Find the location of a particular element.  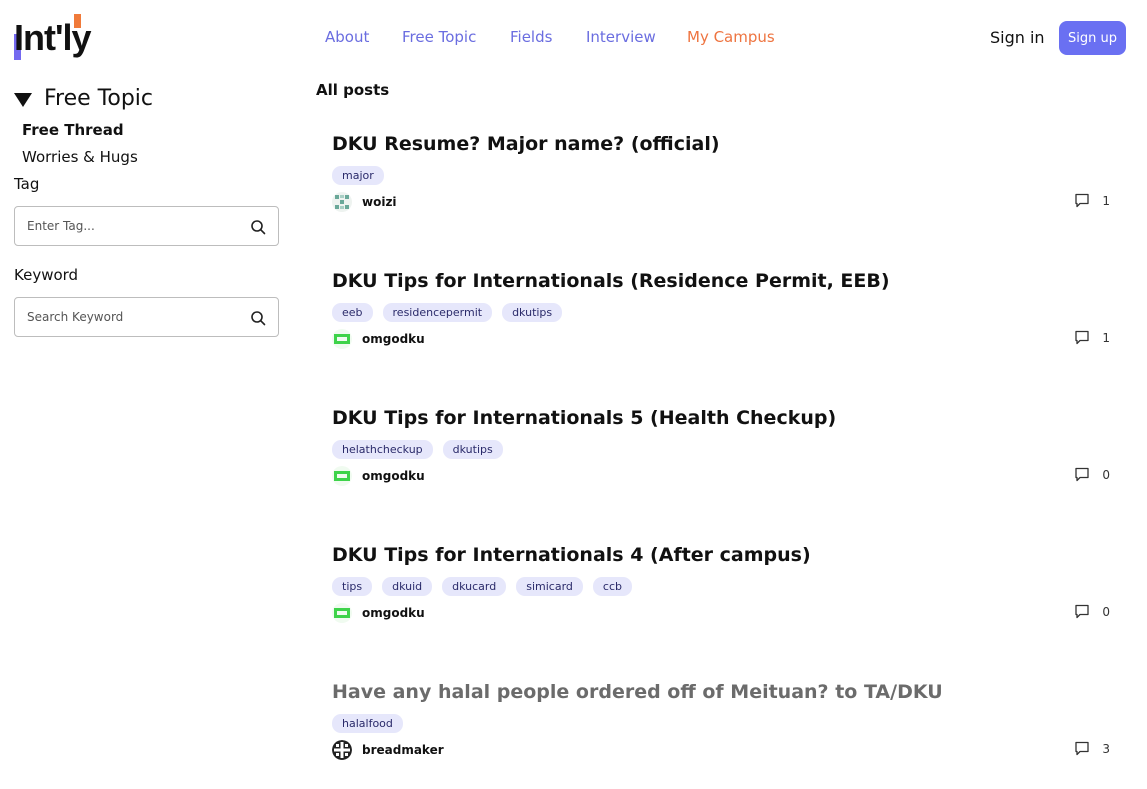

posts-heading: All posts is located at coordinates (353, 90).